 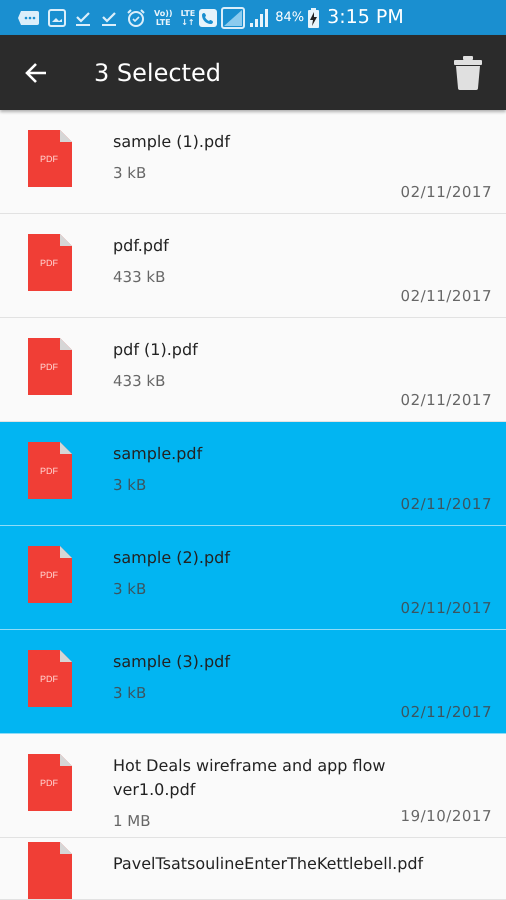 What do you see at coordinates (36, 73) in the screenshot?
I see `back-button` at bounding box center [36, 73].